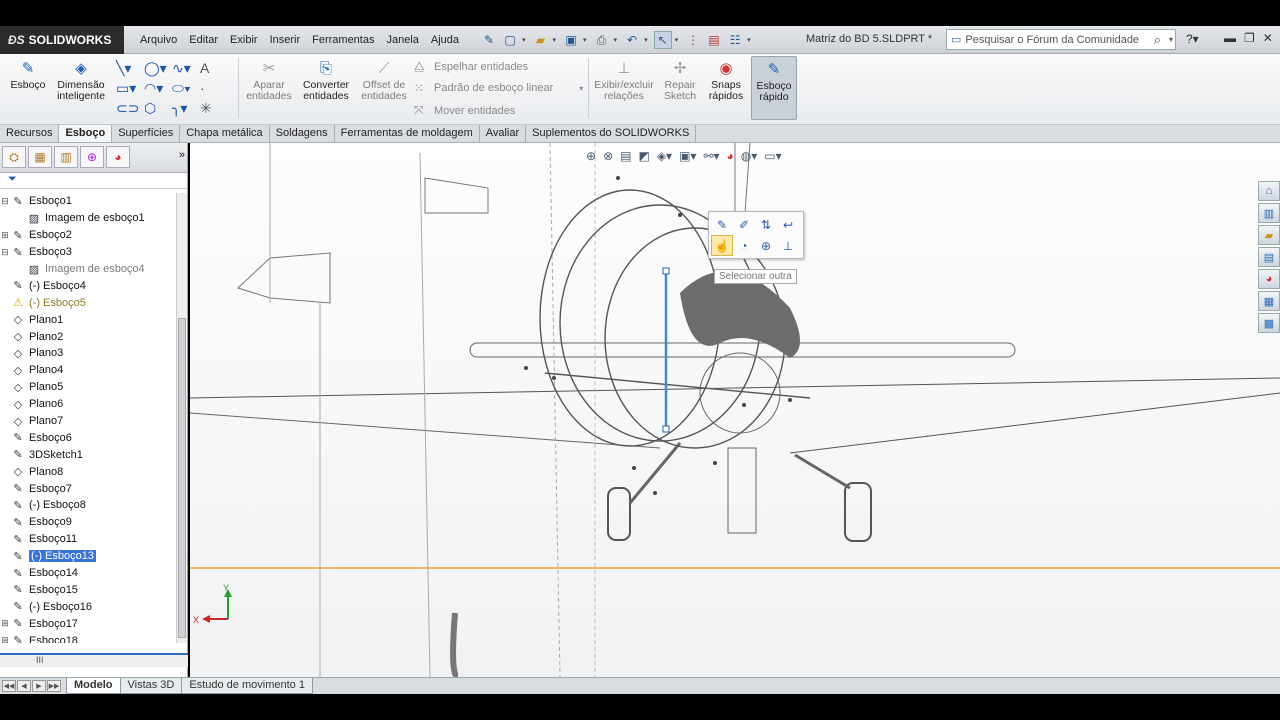 The height and width of the screenshot is (720, 1280). What do you see at coordinates (88, 319) in the screenshot?
I see `tree-item: ◇ Plano1` at bounding box center [88, 319].